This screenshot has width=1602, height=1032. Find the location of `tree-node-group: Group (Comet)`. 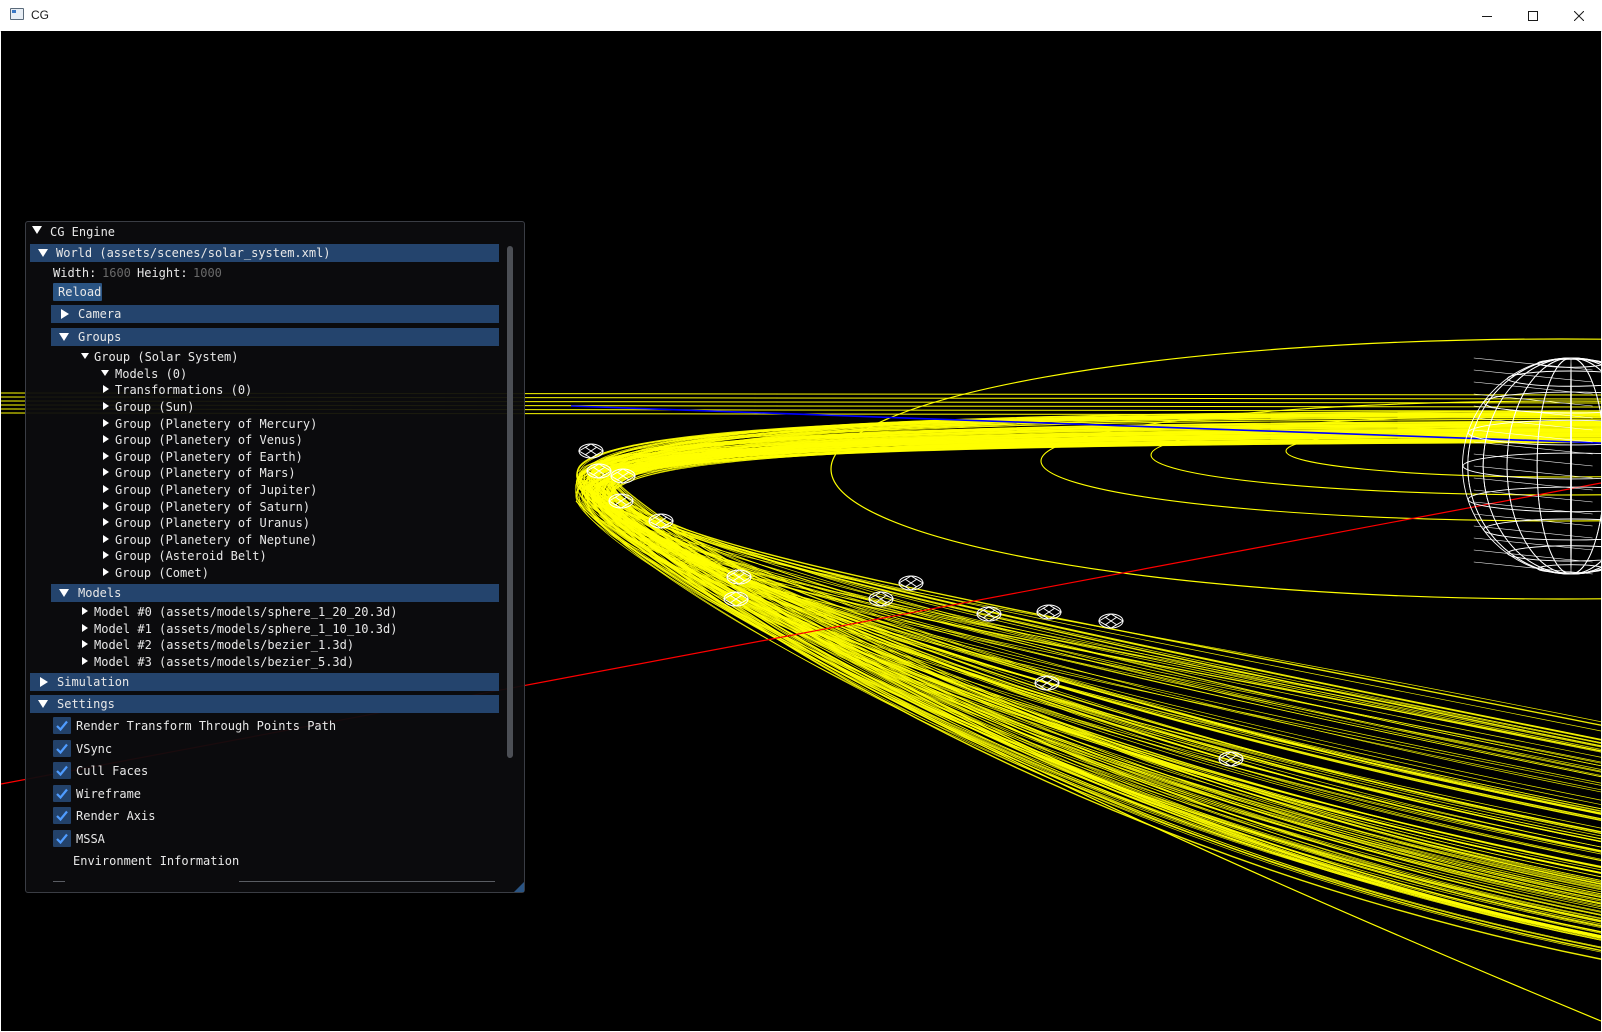

tree-node-group: Group (Comet) is located at coordinates (162, 573).